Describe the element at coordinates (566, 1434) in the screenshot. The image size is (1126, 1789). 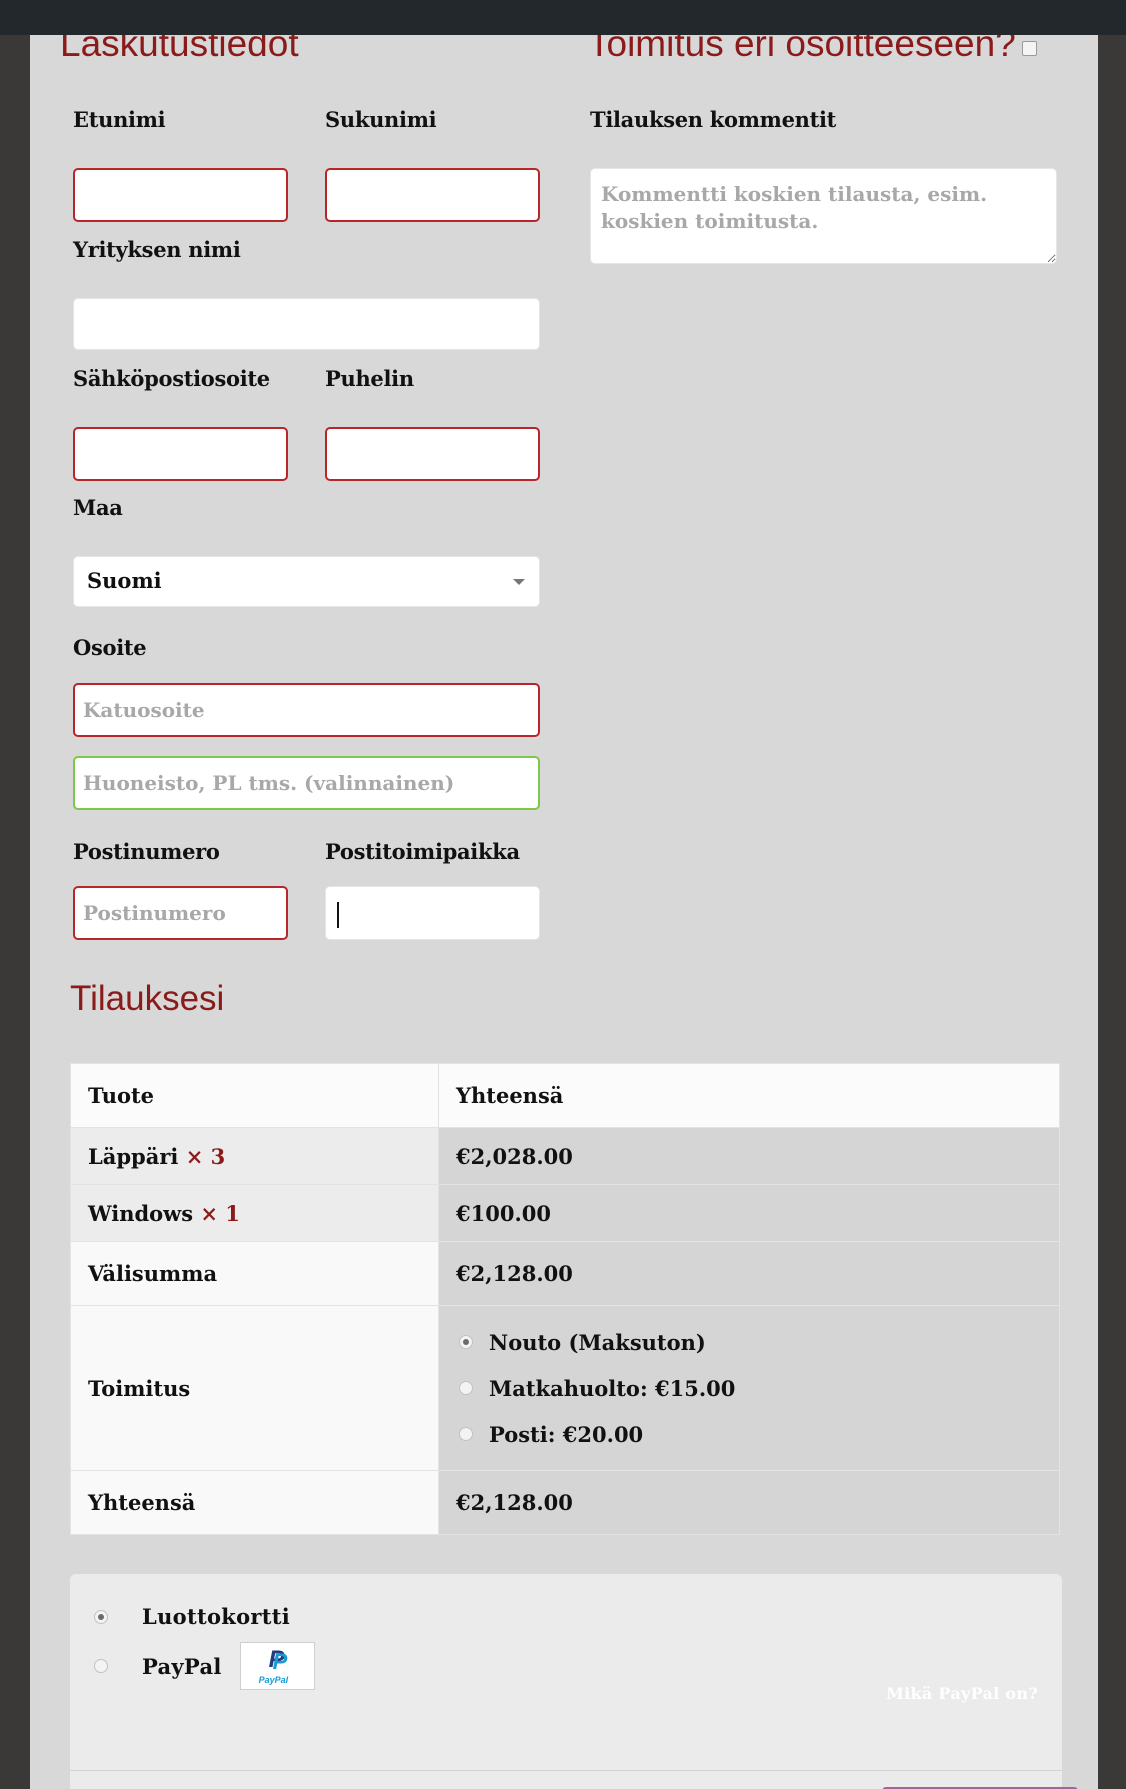
I see `shipping-option-label: Posti: €20.00` at that location.